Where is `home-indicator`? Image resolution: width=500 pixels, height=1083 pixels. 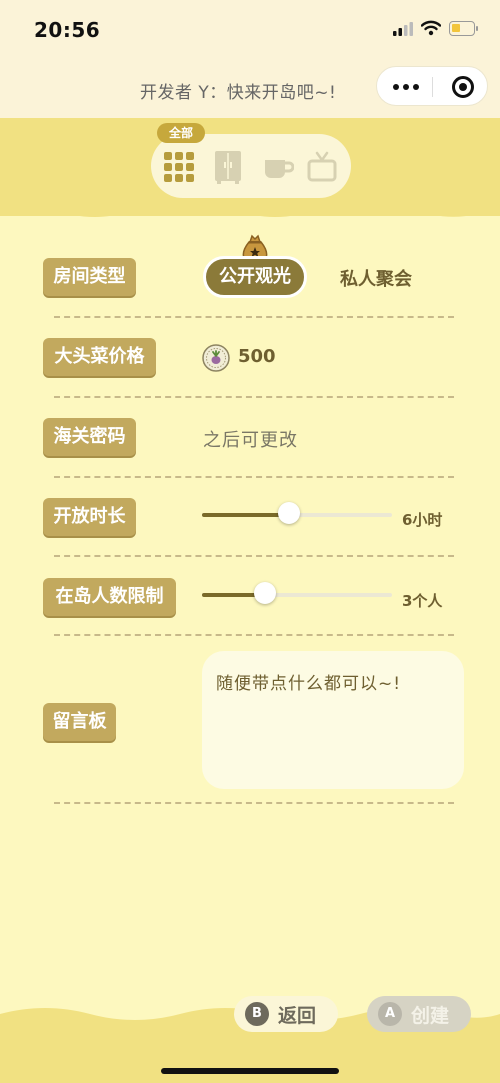 home-indicator is located at coordinates (250, 1071).